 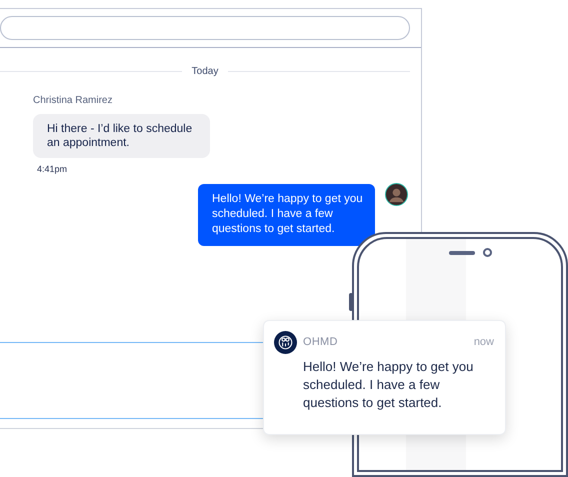 I want to click on message-bubble: Hello! We’re happy to get you scheduled. I have a few questions to get started., so click(x=286, y=215).